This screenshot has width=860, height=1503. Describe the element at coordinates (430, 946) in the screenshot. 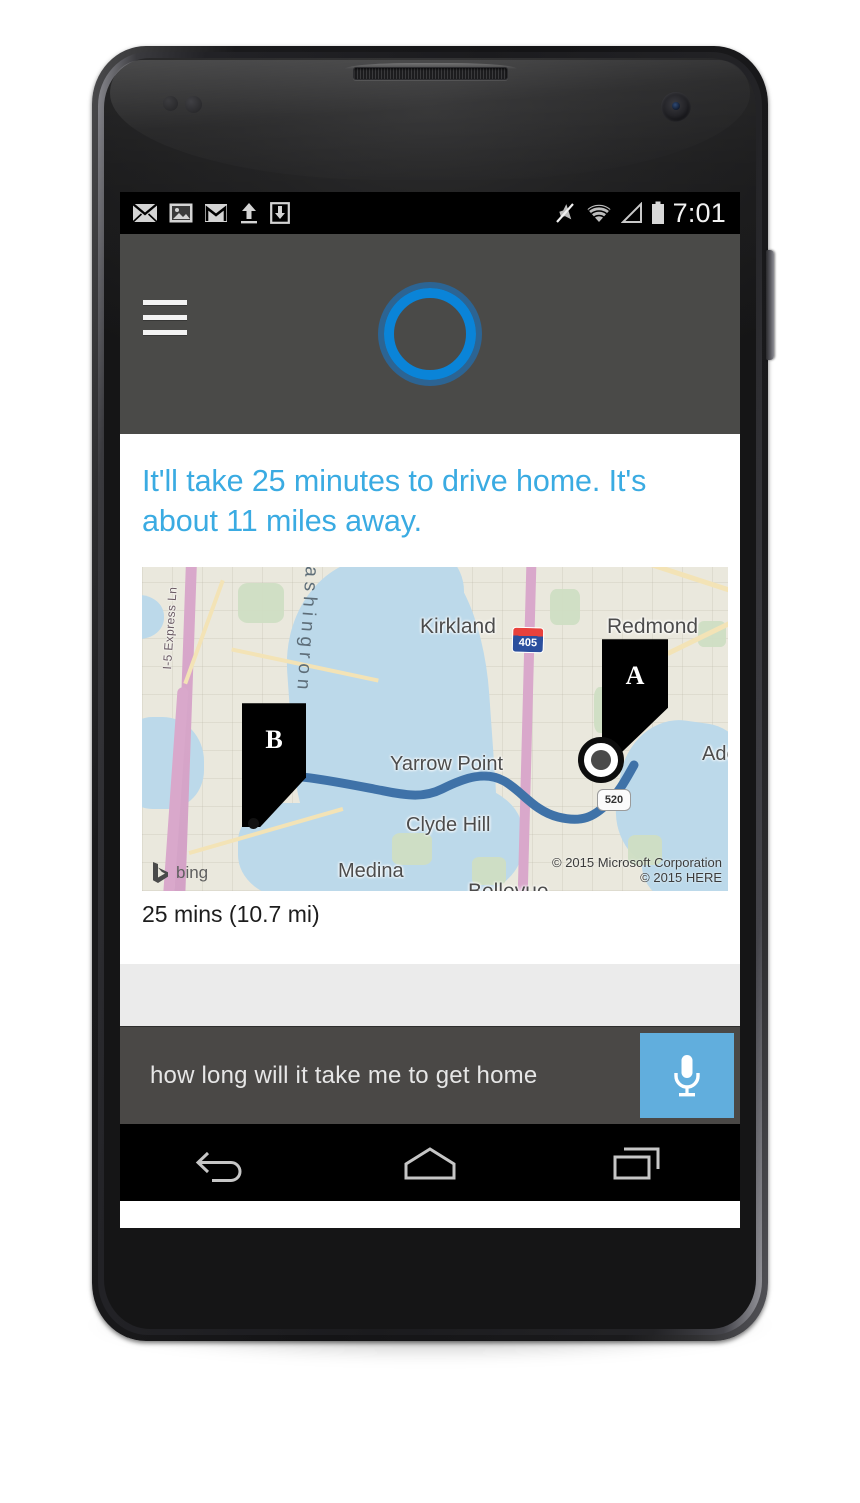

I see `content-bottom-spacer` at that location.